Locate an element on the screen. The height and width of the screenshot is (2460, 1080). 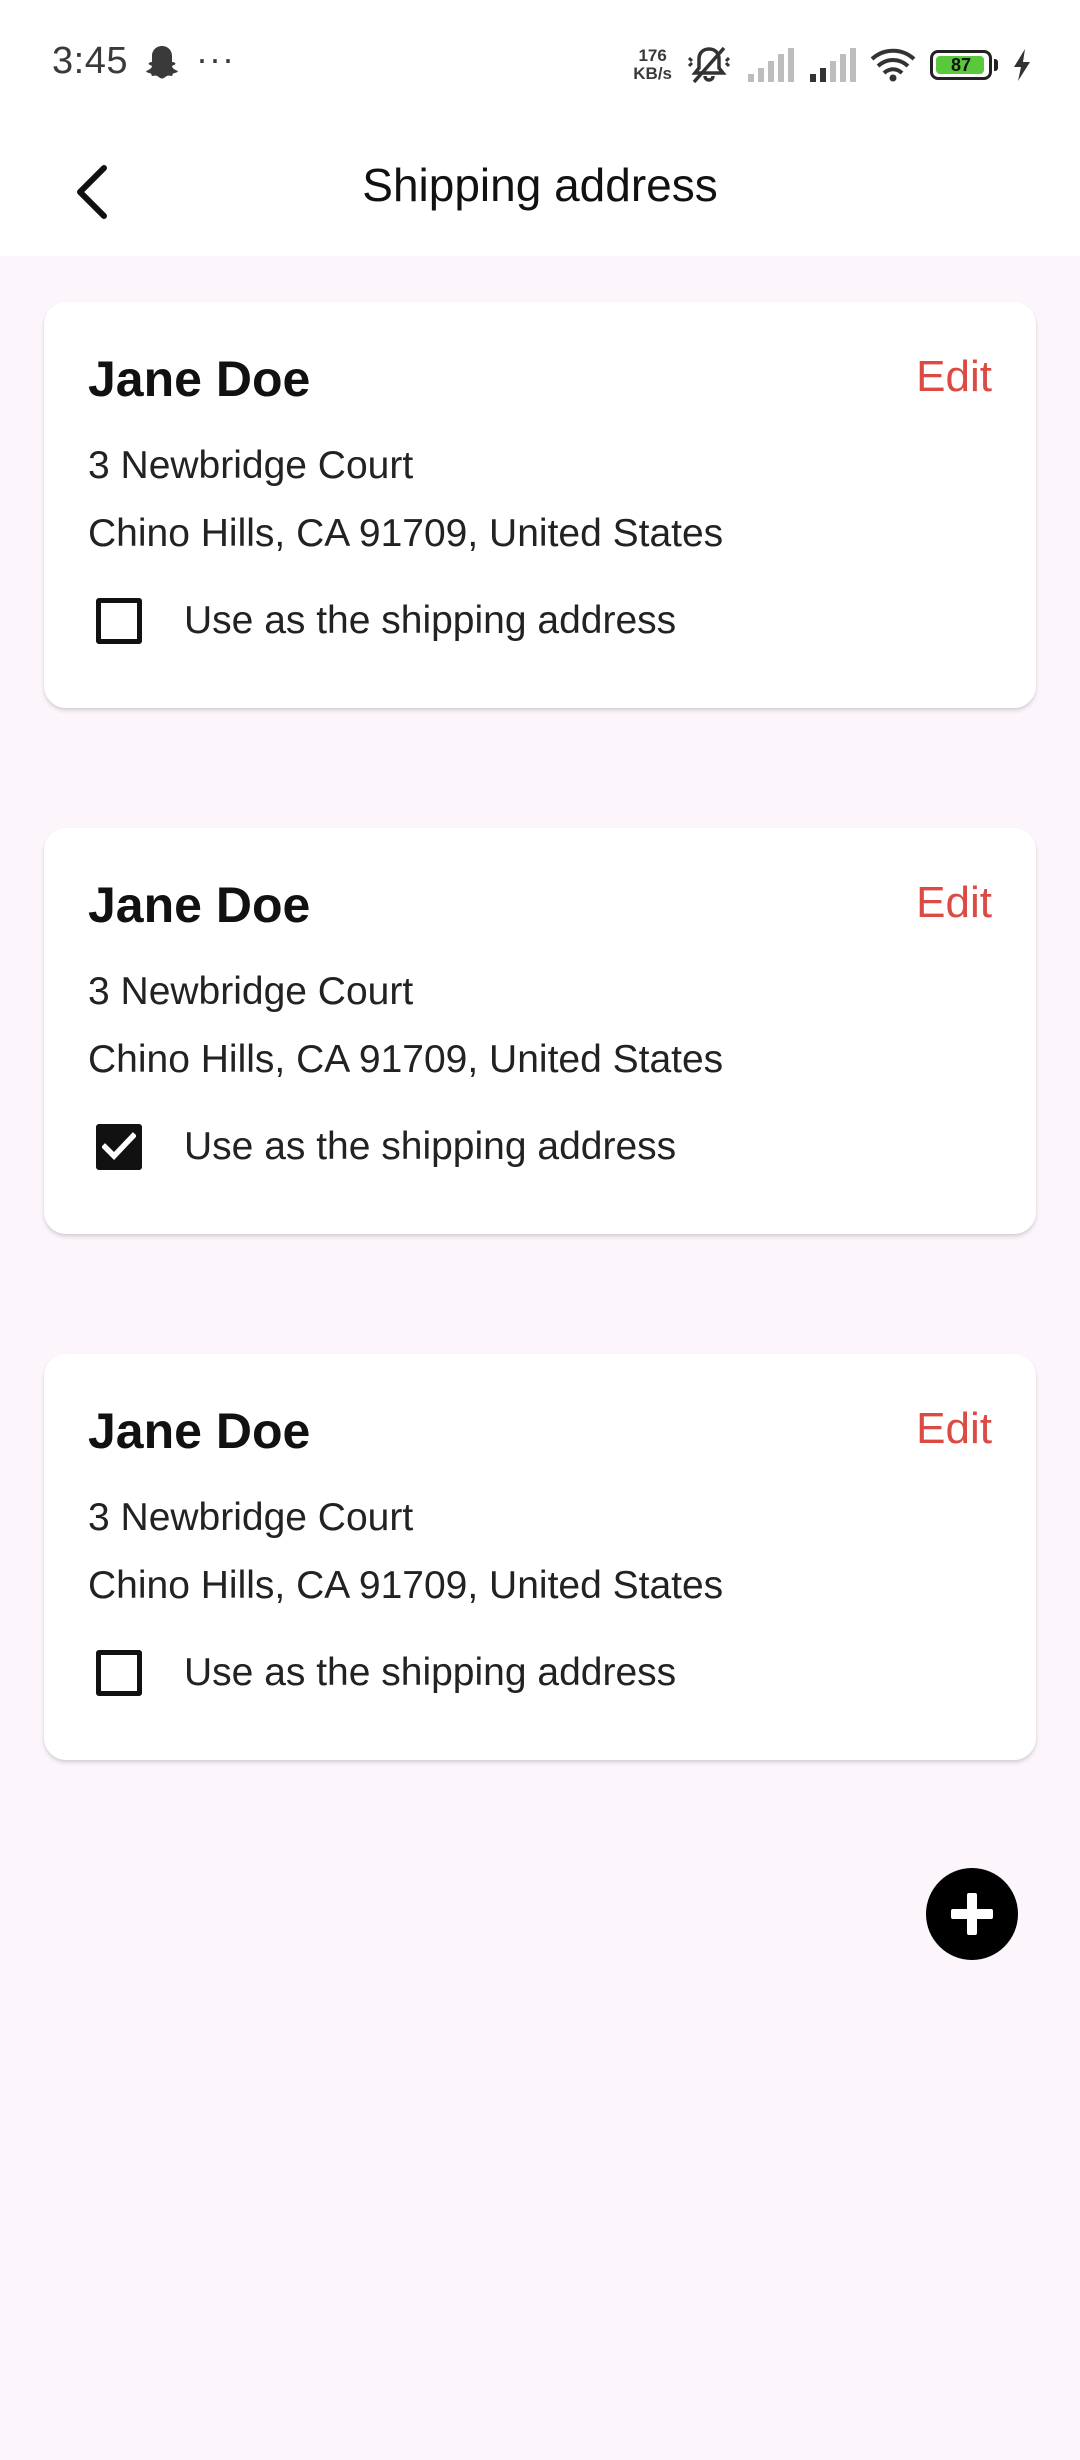
add-address-button is located at coordinates (972, 1914).